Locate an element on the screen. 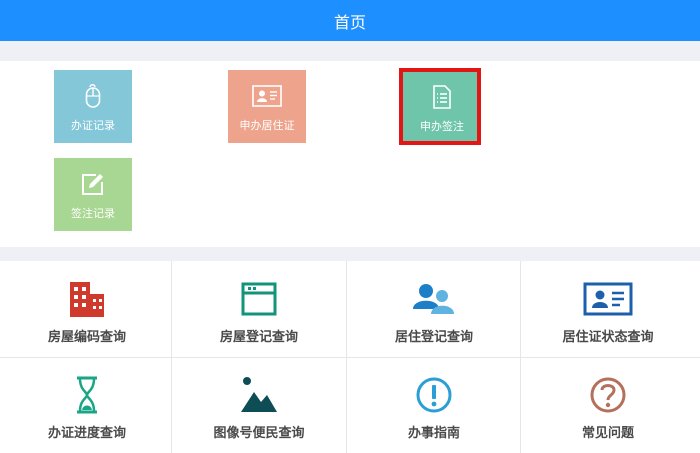  service-guide: 办事指南 is located at coordinates (434, 405).